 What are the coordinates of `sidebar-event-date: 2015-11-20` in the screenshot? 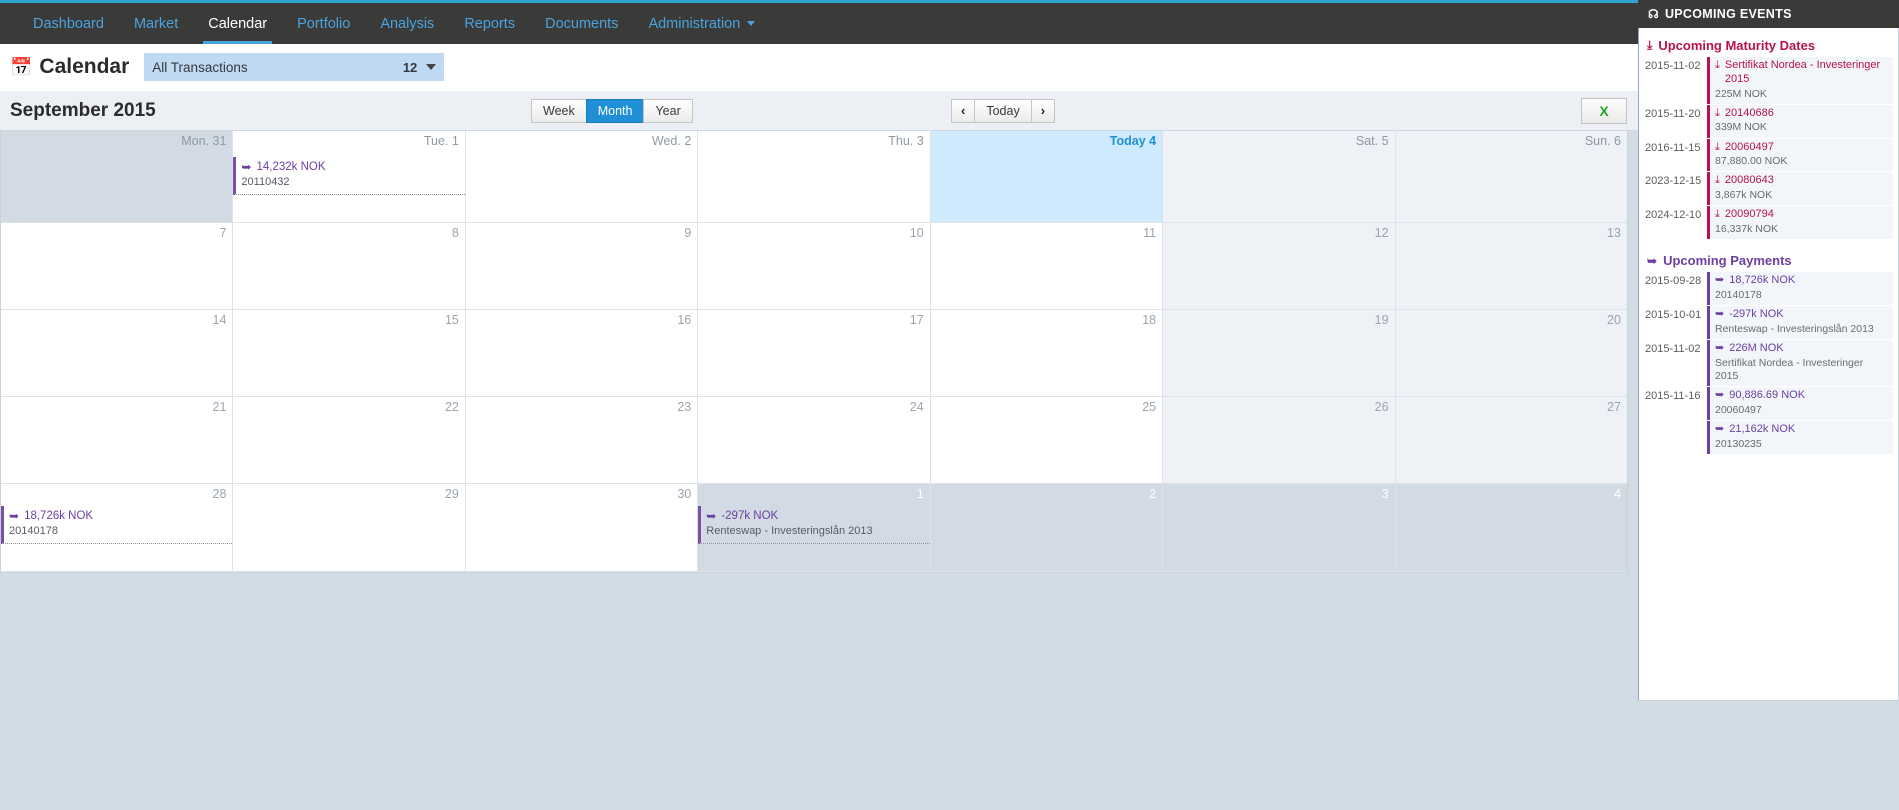 It's located at (1673, 113).